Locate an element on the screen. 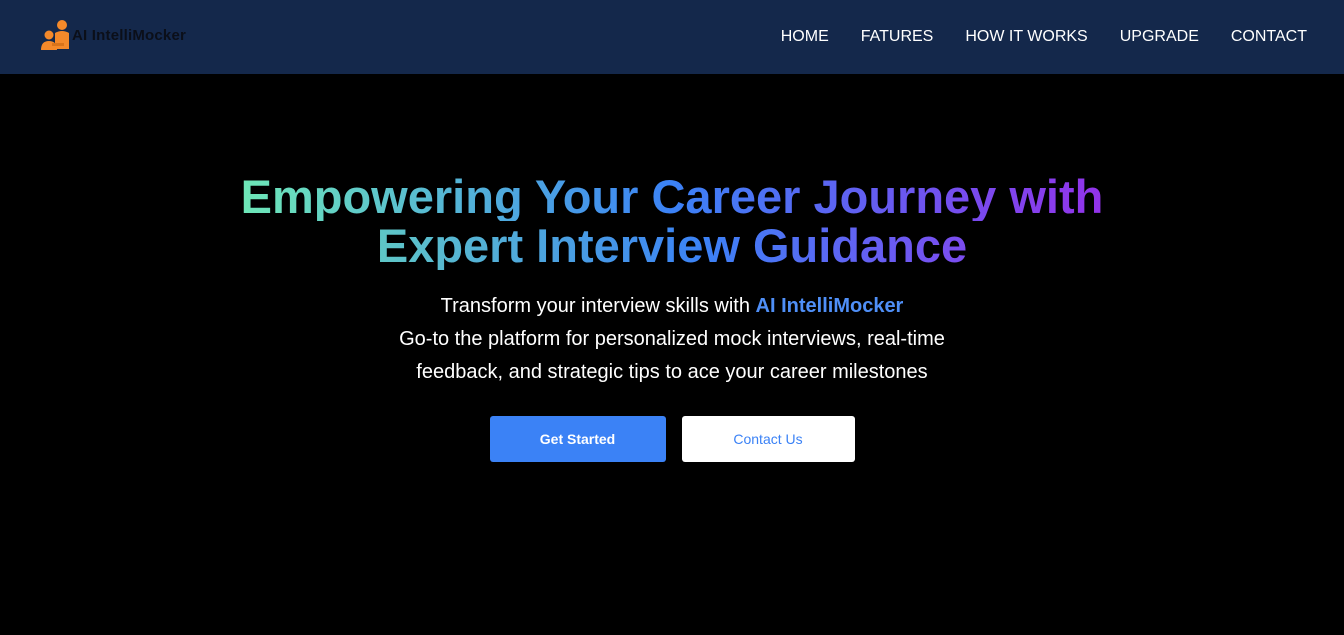 This screenshot has height=635, width=1344. nav-features-link: FATURES is located at coordinates (897, 37).